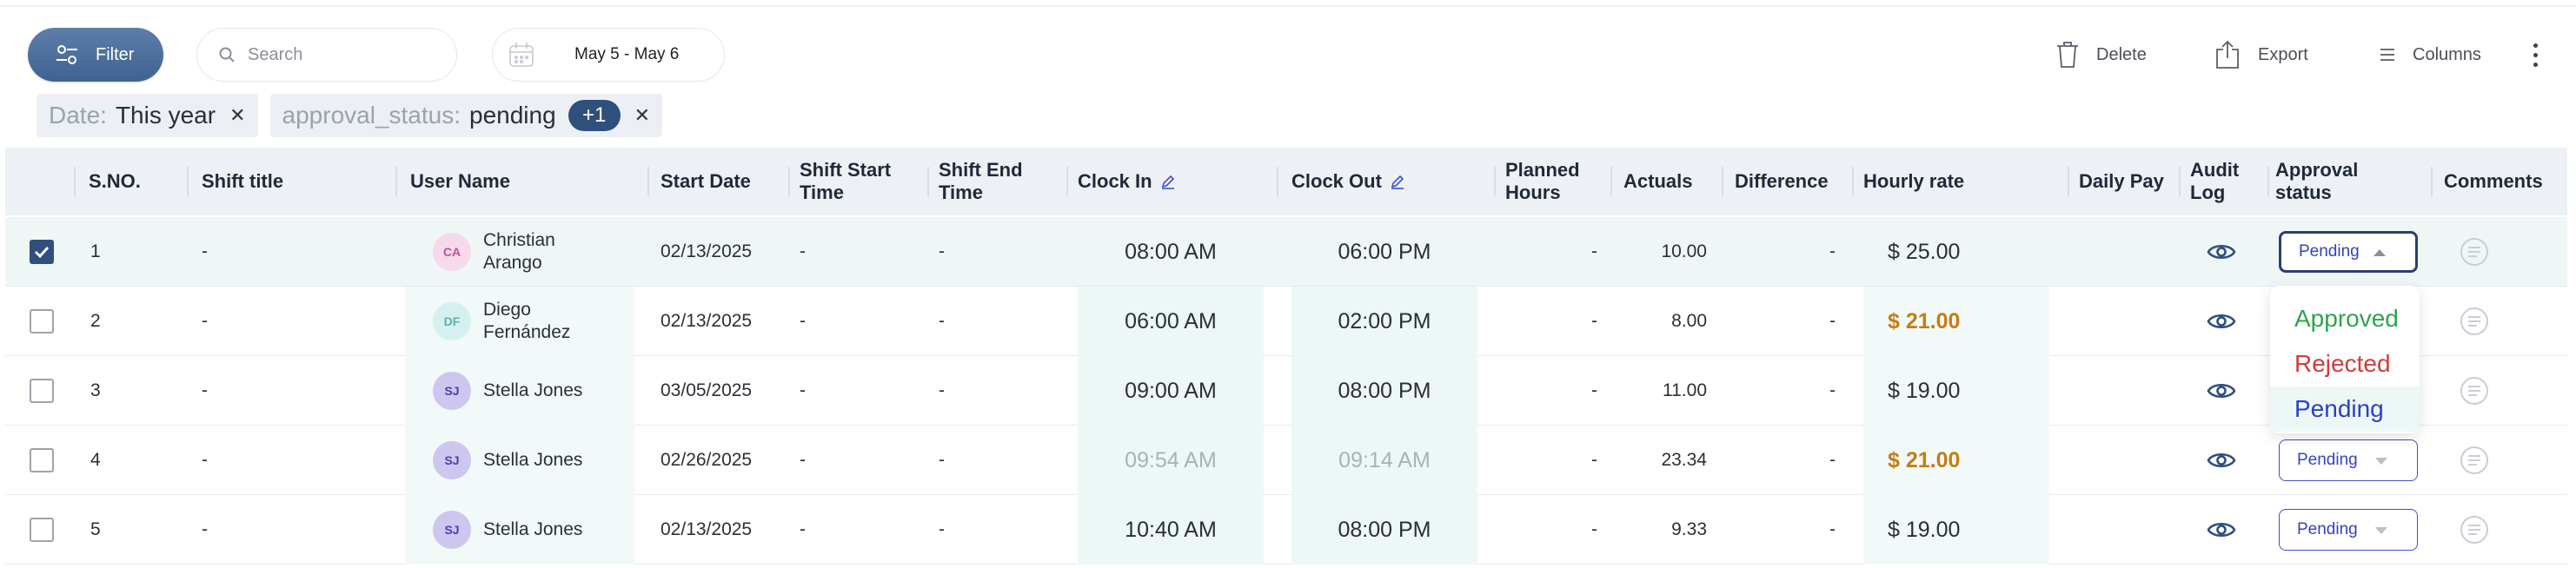 The image size is (2576, 568). Describe the element at coordinates (991, 181) in the screenshot. I see `header-shift-end-time: Shift End Time` at that location.